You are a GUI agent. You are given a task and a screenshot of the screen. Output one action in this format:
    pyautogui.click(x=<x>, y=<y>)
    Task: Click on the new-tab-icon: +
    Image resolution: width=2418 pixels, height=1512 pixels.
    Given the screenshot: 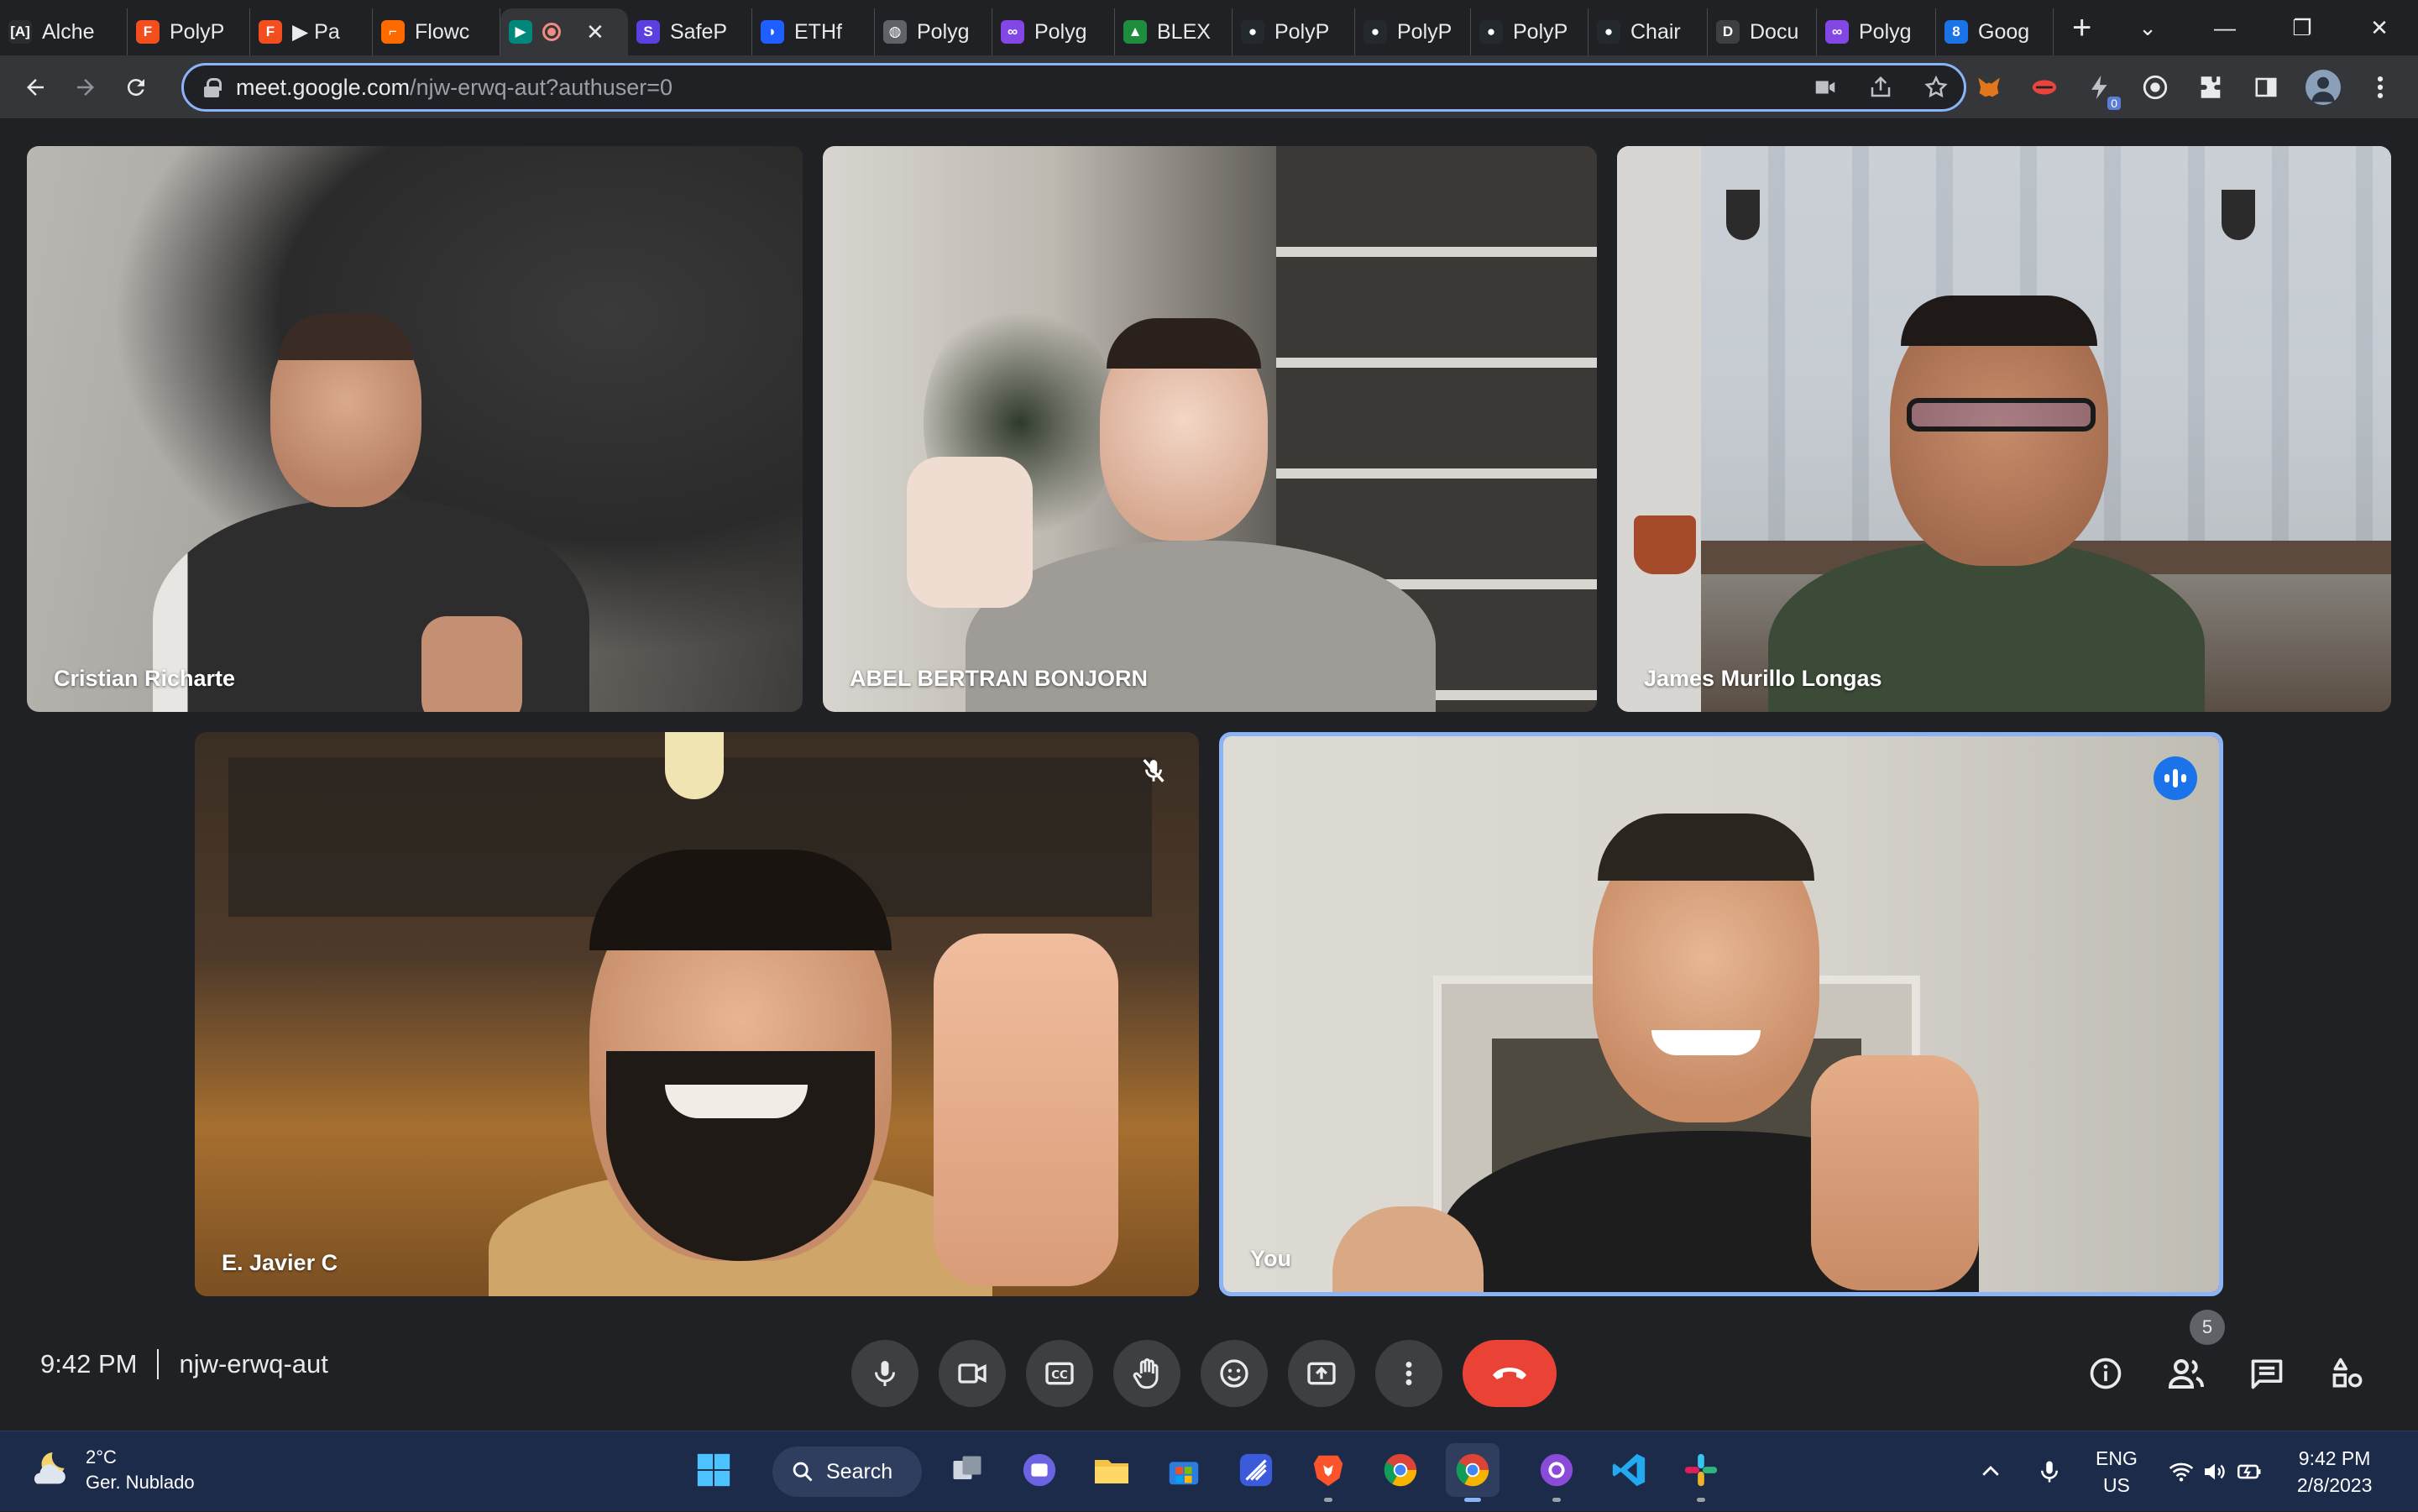 What is the action you would take?
    pyautogui.click(x=2081, y=28)
    